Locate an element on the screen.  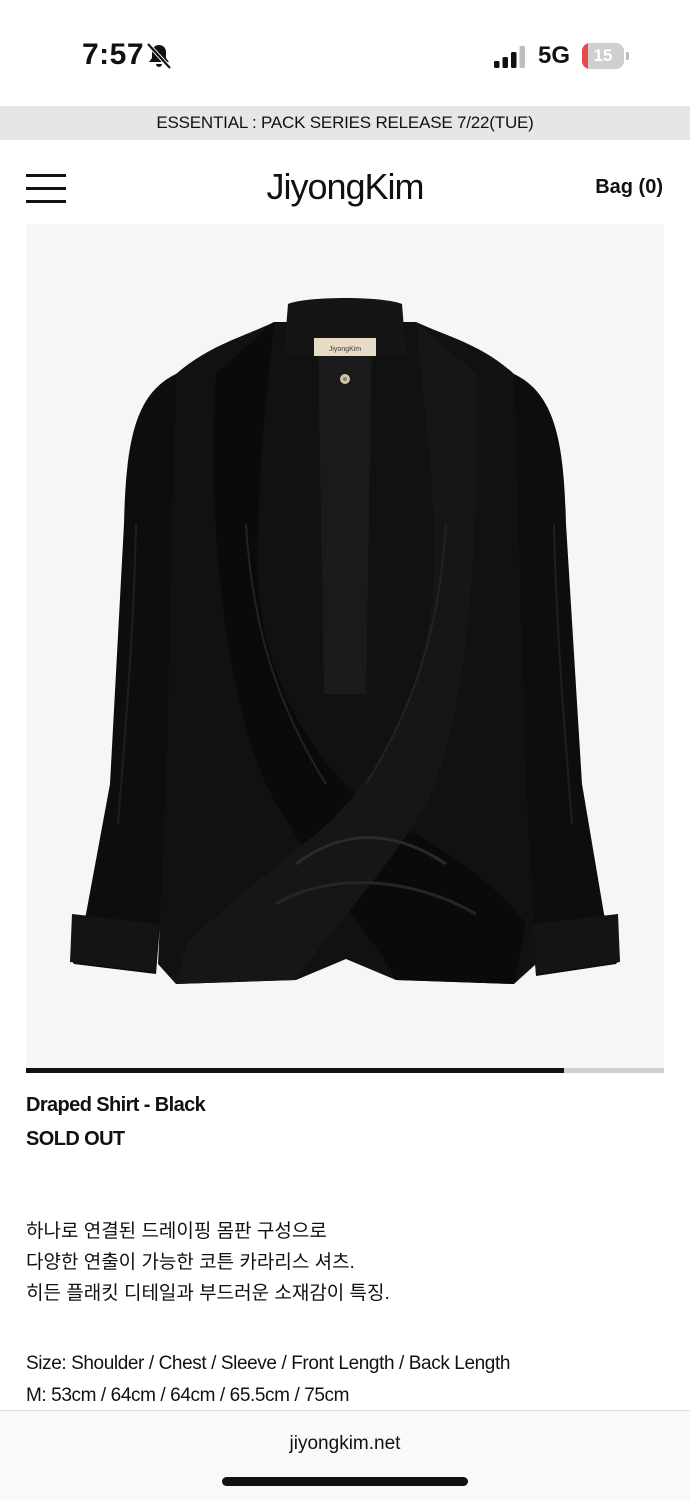
site-logo: JiyongKim is located at coordinates (345, 187).